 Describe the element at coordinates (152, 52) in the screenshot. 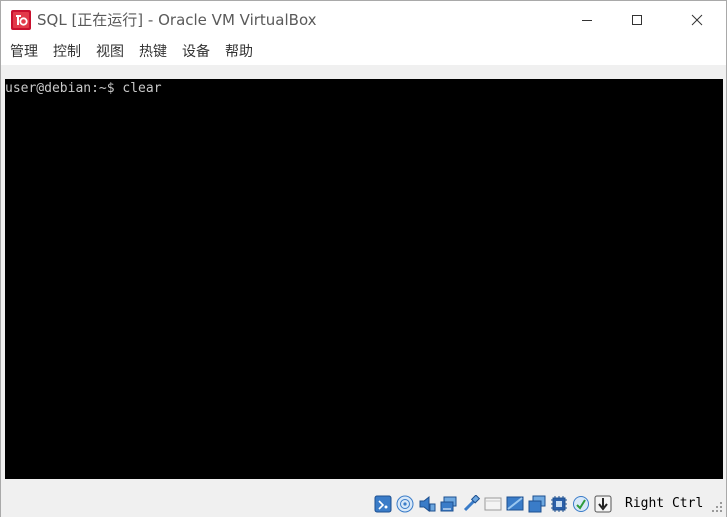

I see `menu-input: 热键` at that location.